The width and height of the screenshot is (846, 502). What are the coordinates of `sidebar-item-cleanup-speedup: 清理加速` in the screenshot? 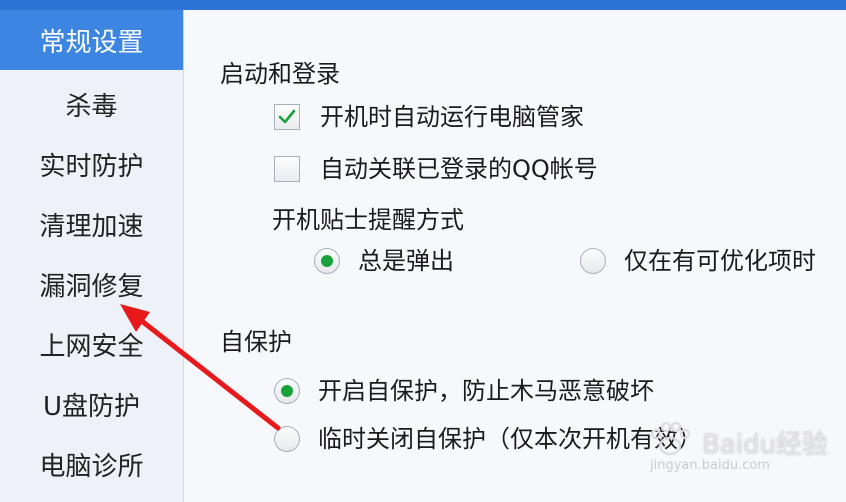 It's located at (91, 224).